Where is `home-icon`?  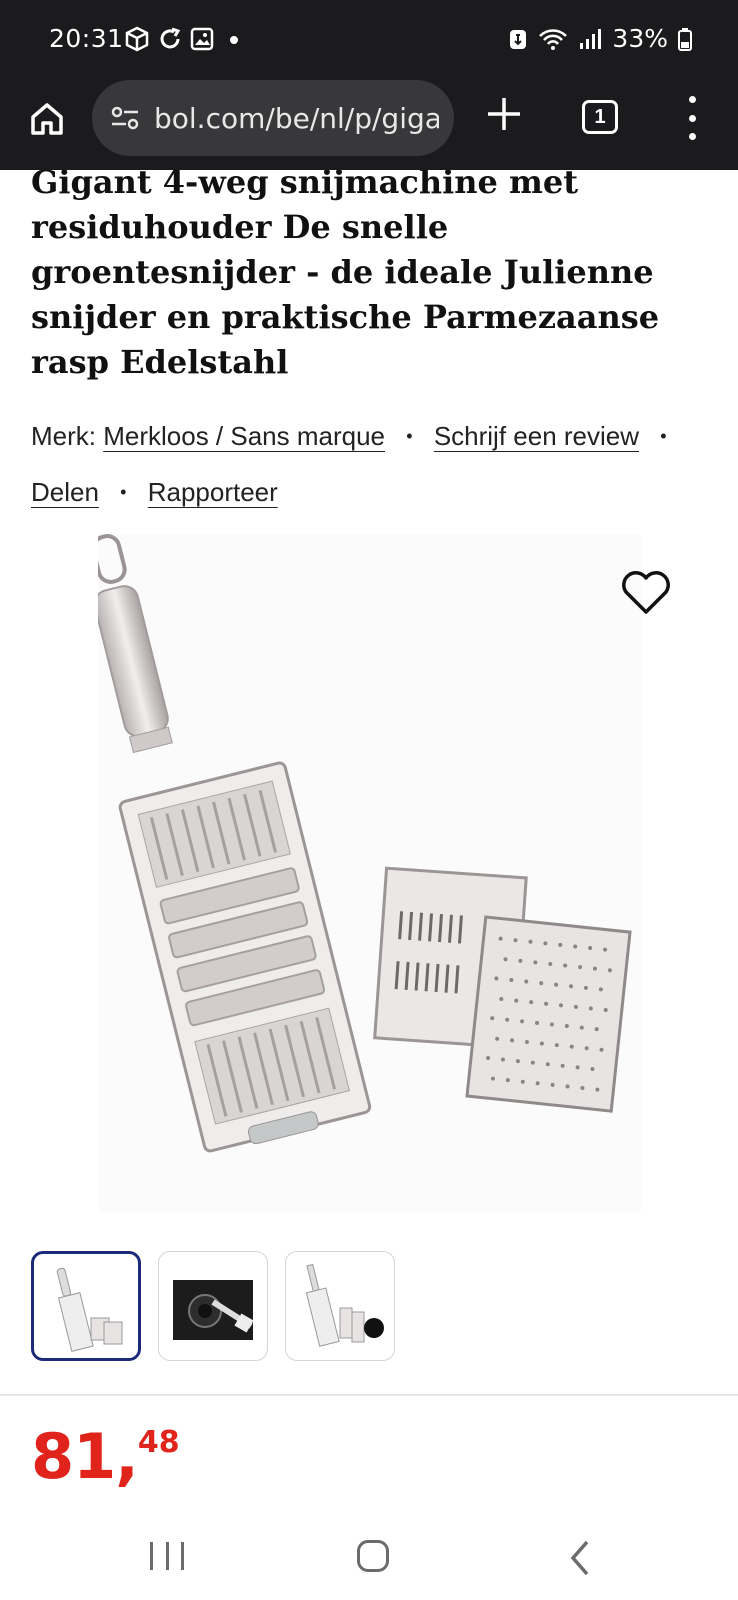 home-icon is located at coordinates (47, 119).